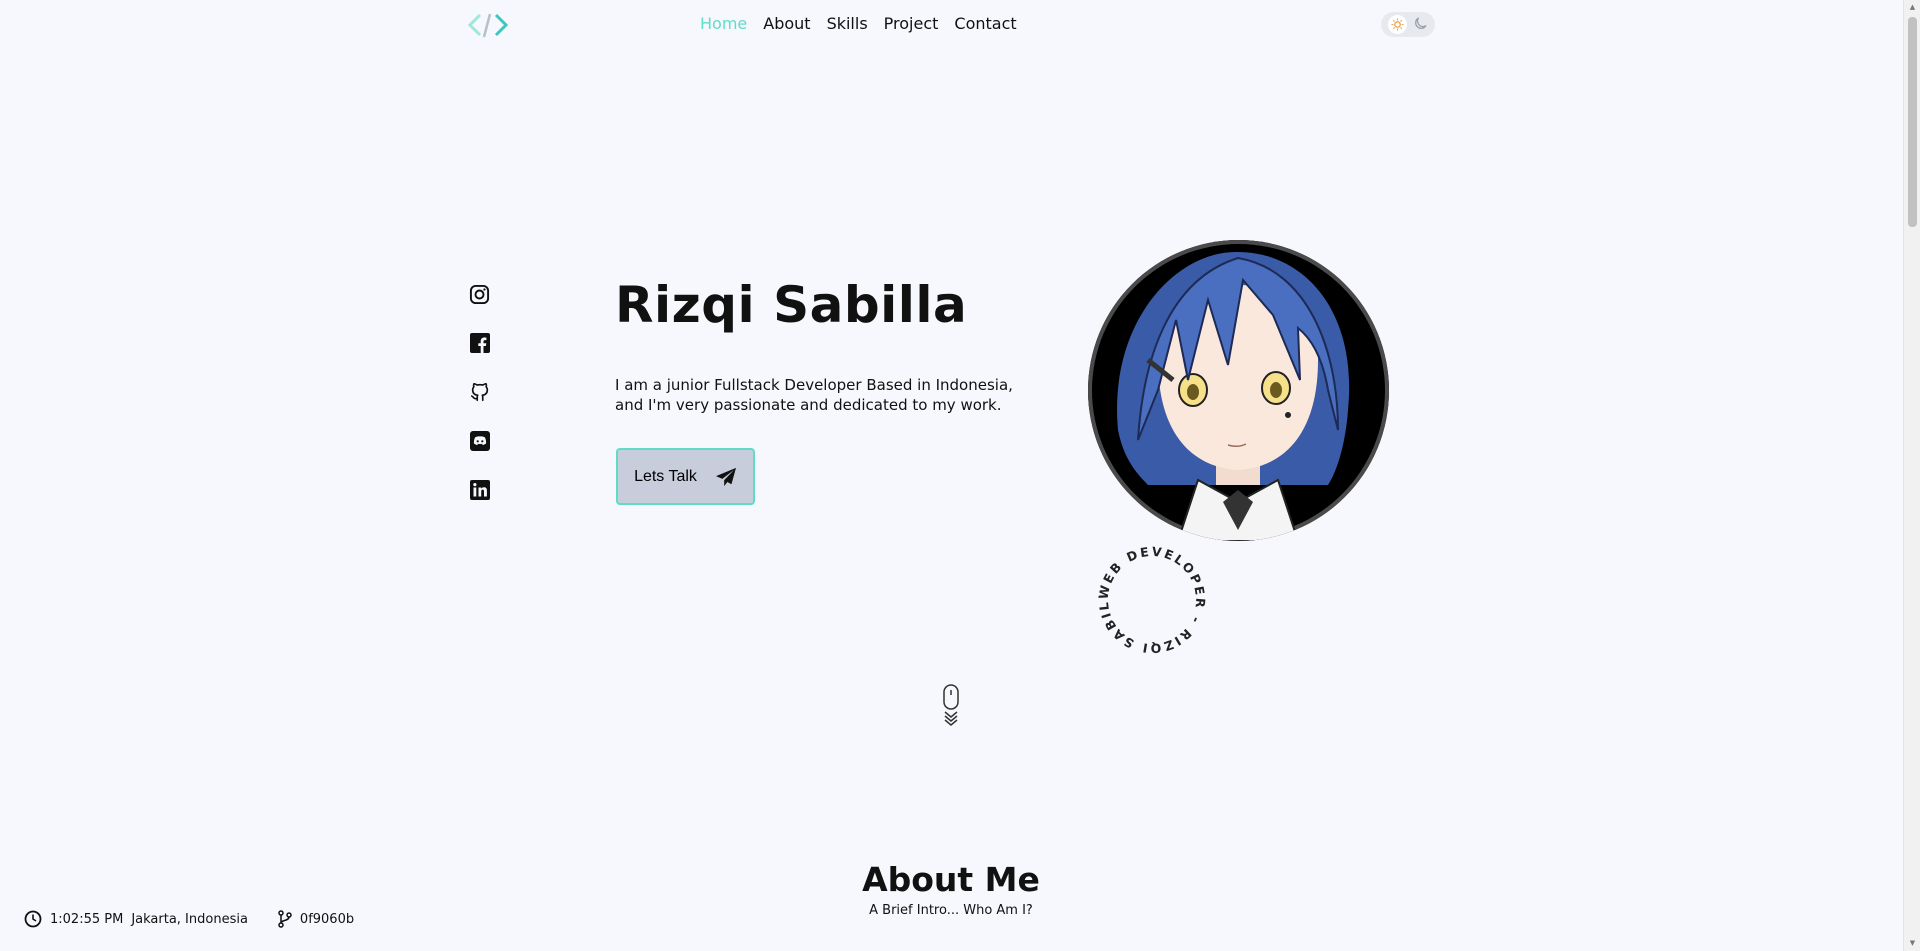 The image size is (1920, 951). What do you see at coordinates (985, 23) in the screenshot?
I see `nav-contact: Contact` at bounding box center [985, 23].